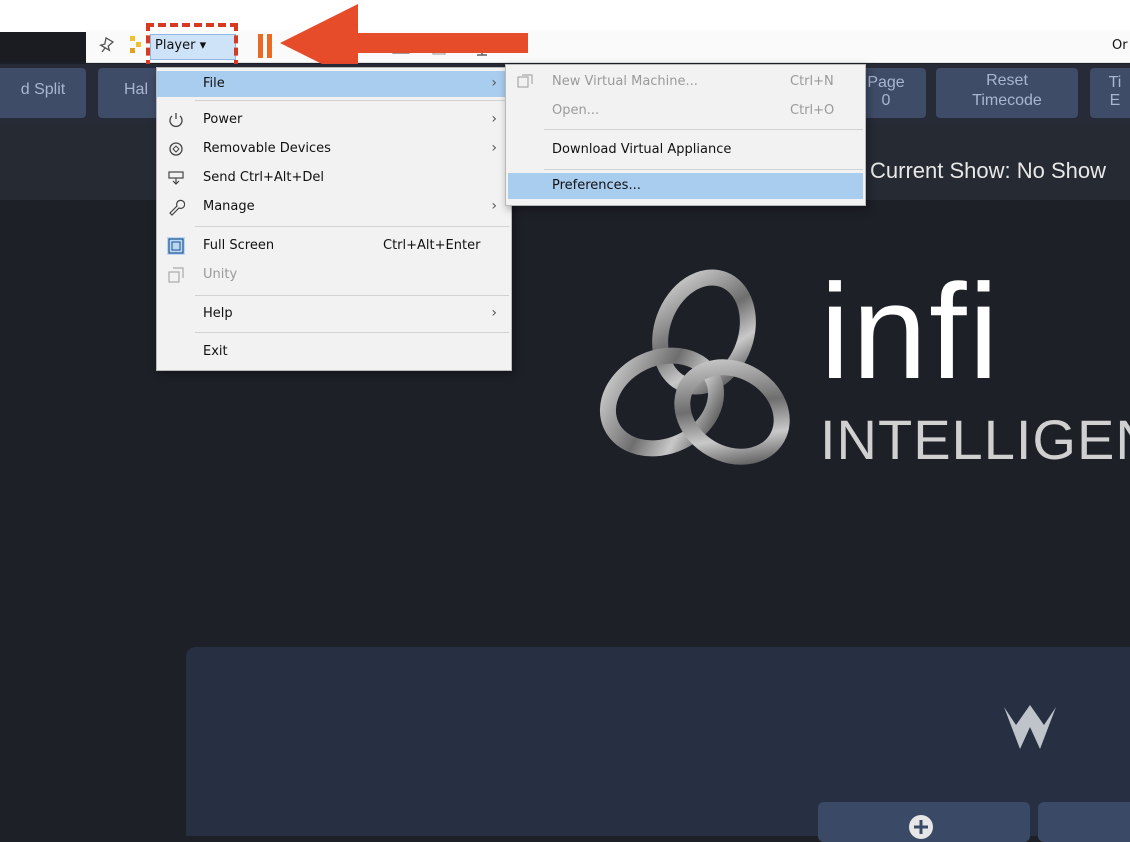 The height and width of the screenshot is (842, 1130). What do you see at coordinates (220, 274) in the screenshot?
I see `menu-item-label: Unity` at bounding box center [220, 274].